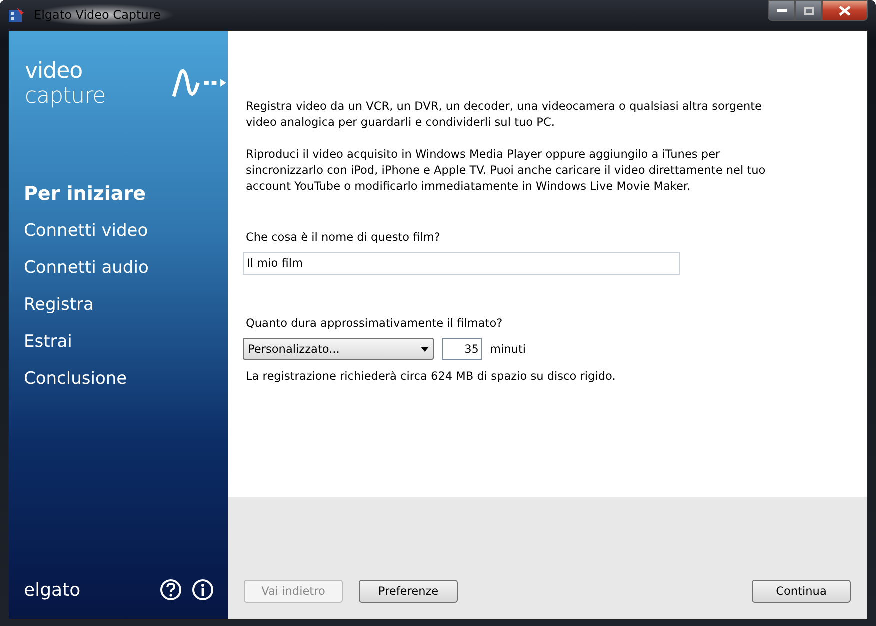 The image size is (876, 626). Describe the element at coordinates (118, 341) in the screenshot. I see `nav-item: Estrai` at that location.